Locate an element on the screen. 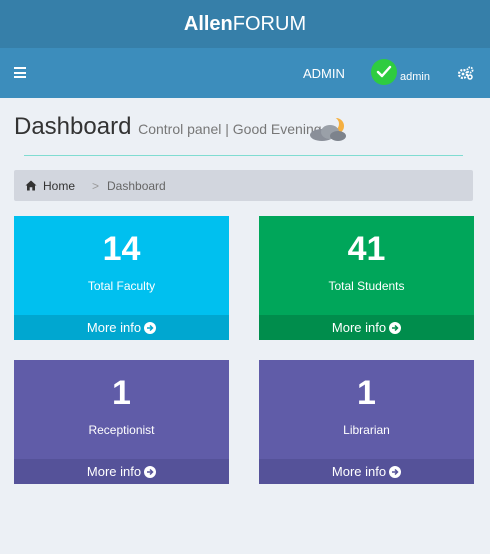  brand-bold: Allen is located at coordinates (208, 23).